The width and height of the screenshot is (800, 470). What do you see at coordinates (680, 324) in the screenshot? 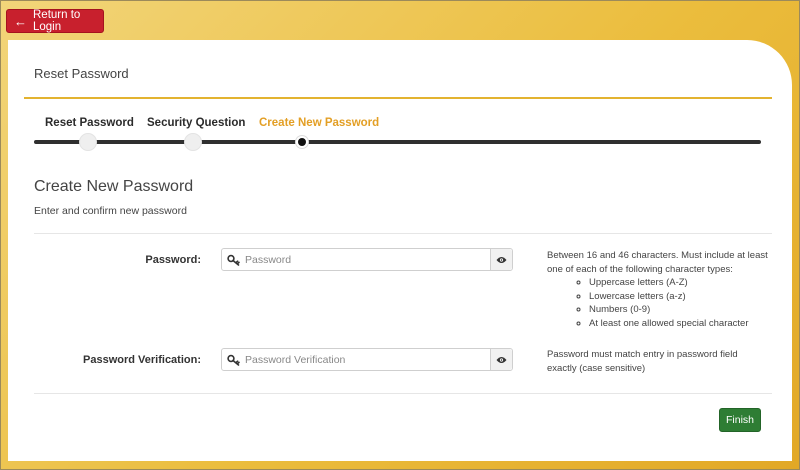
I see `rule-special-character: At least one allowed special character` at bounding box center [680, 324].